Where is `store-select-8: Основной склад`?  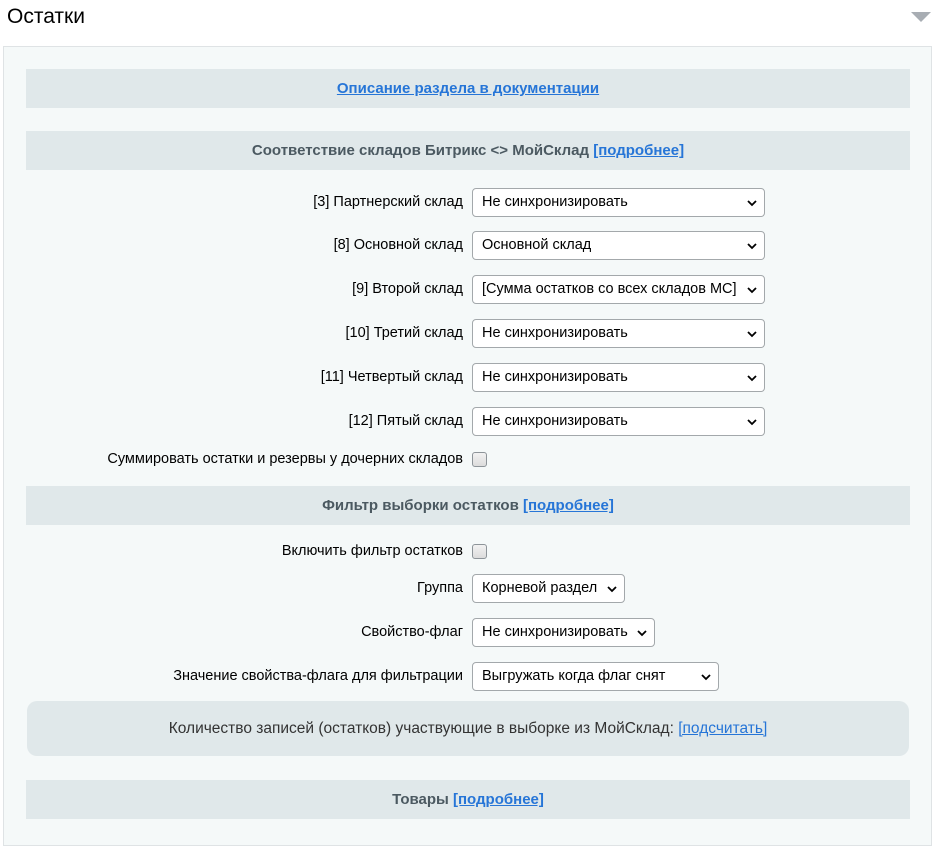
store-select-8: Основной склад is located at coordinates (618, 245).